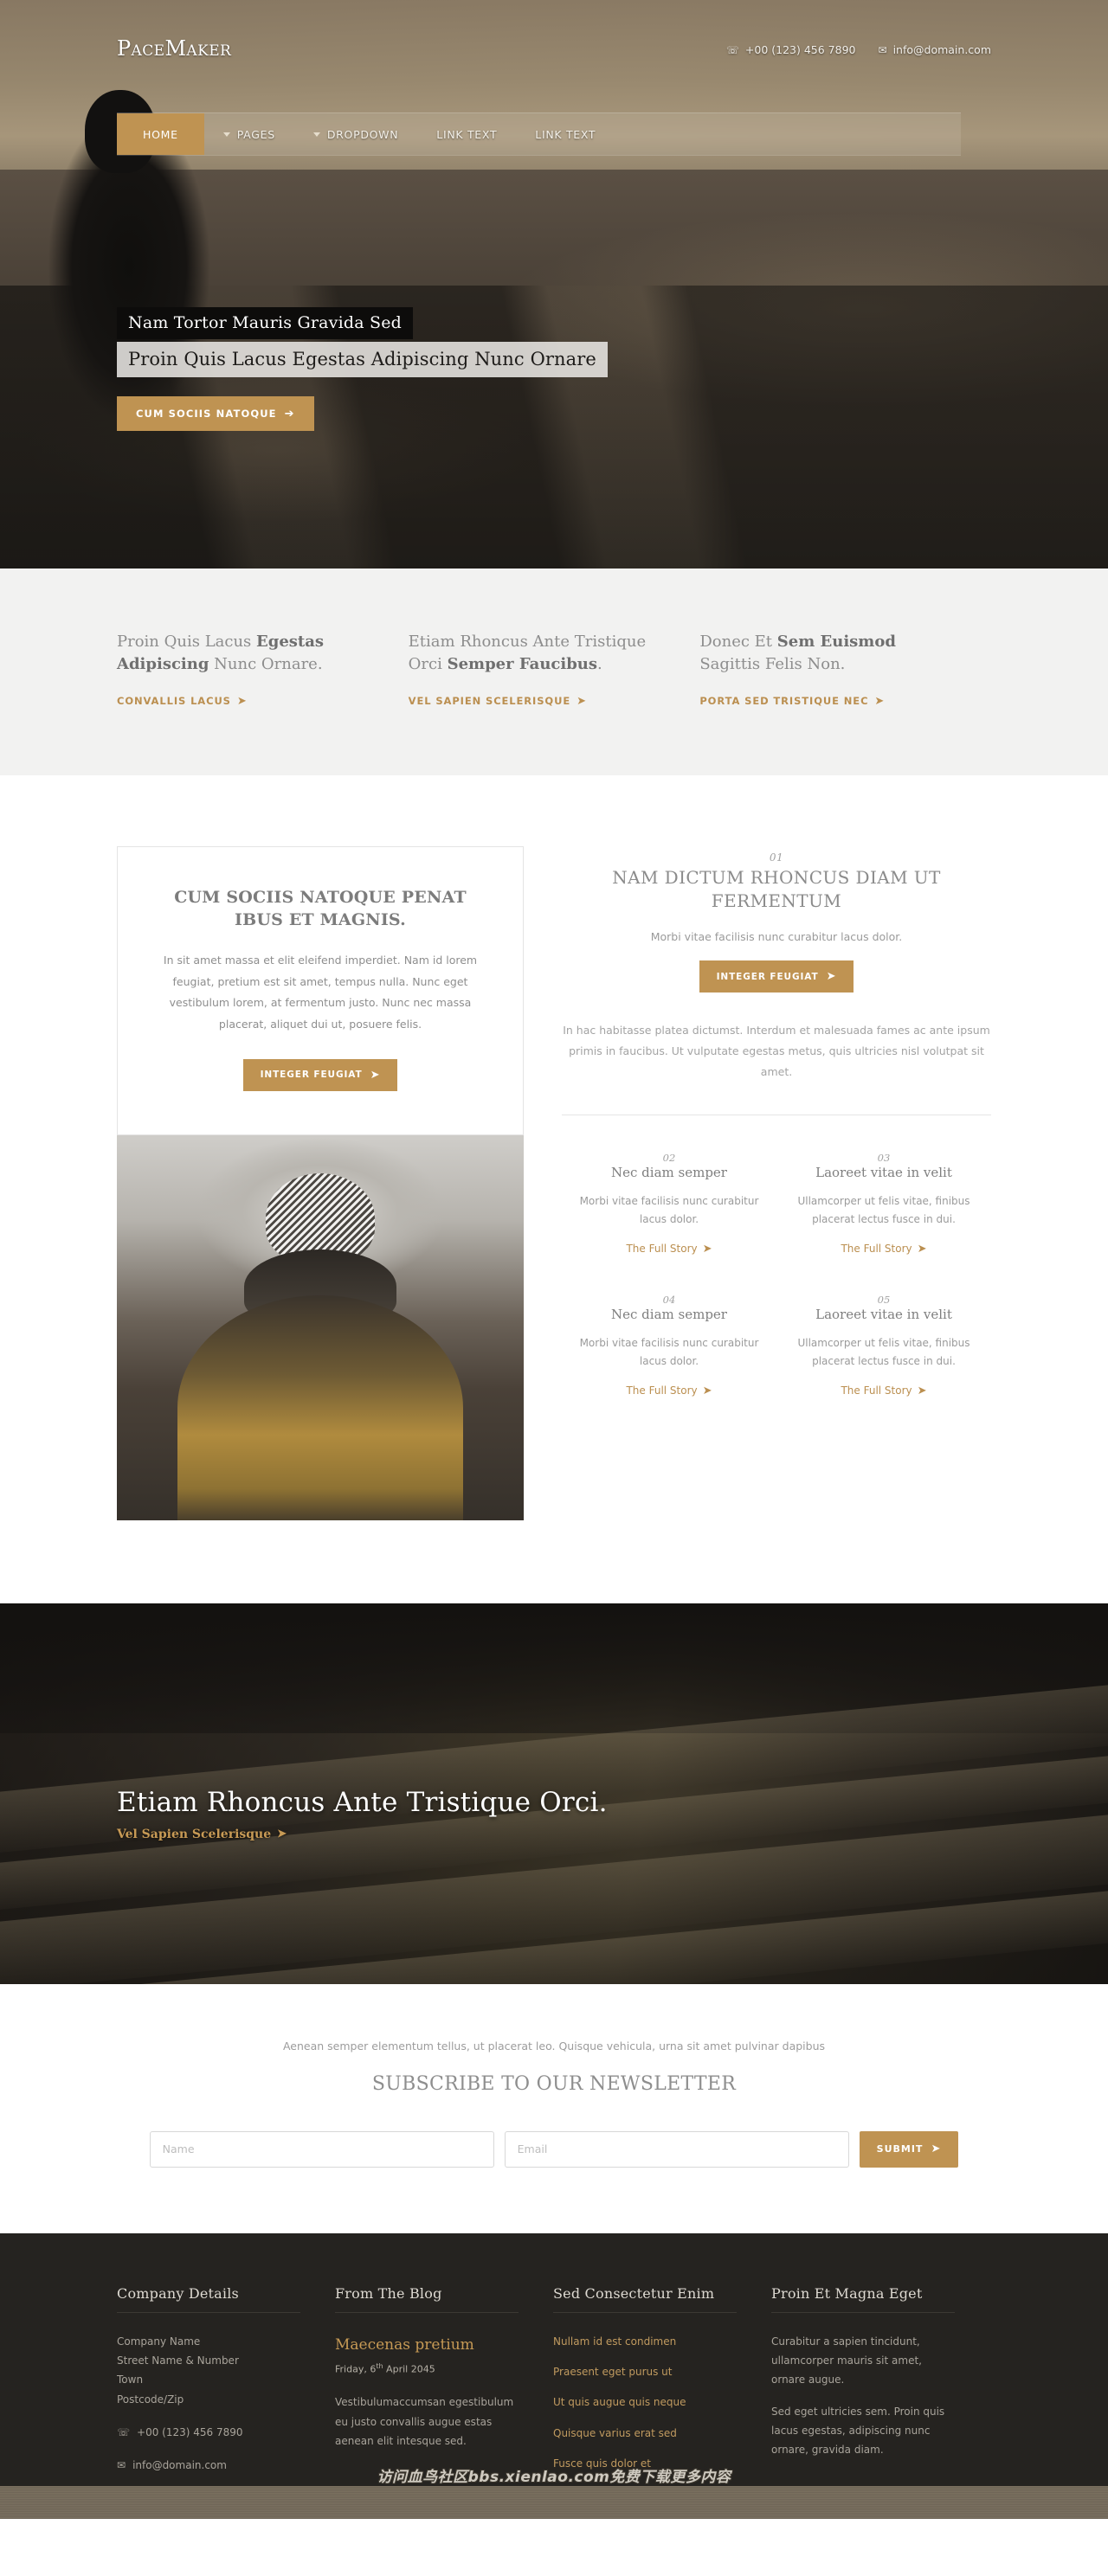  What do you see at coordinates (498, 701) in the screenshot?
I see `intro-link-2: VEL SAPIEN SCELERISQUE ➤` at bounding box center [498, 701].